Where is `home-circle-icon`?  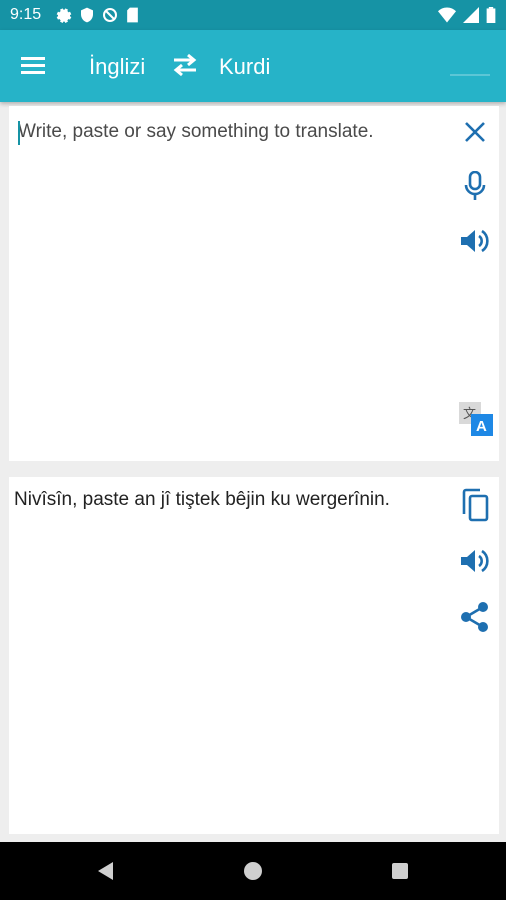 home-circle-icon is located at coordinates (253, 871).